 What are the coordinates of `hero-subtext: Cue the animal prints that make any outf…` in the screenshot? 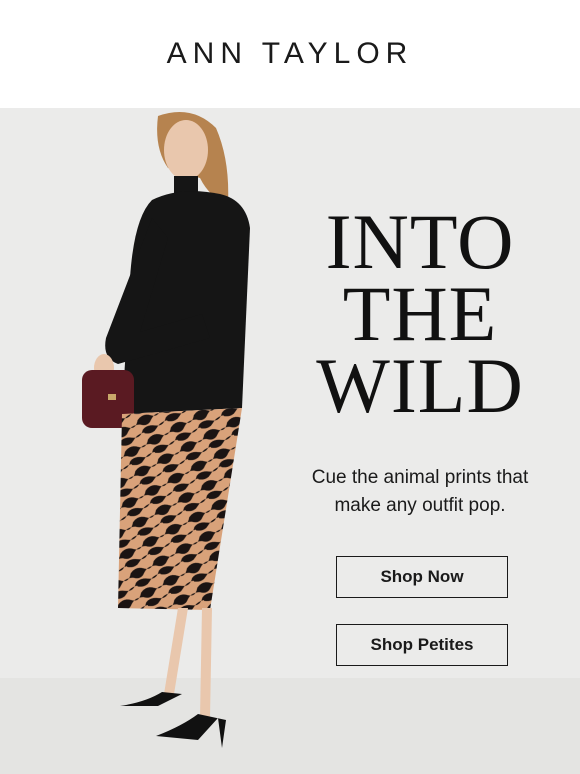 It's located at (420, 491).